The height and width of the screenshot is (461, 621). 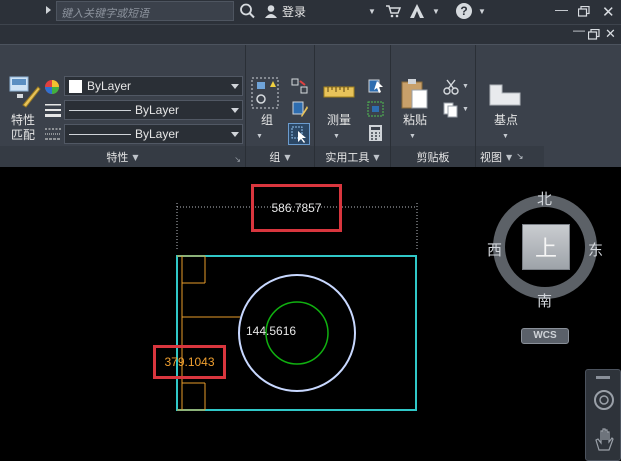 I want to click on match-label-line2: 匹配, so click(x=22, y=135).